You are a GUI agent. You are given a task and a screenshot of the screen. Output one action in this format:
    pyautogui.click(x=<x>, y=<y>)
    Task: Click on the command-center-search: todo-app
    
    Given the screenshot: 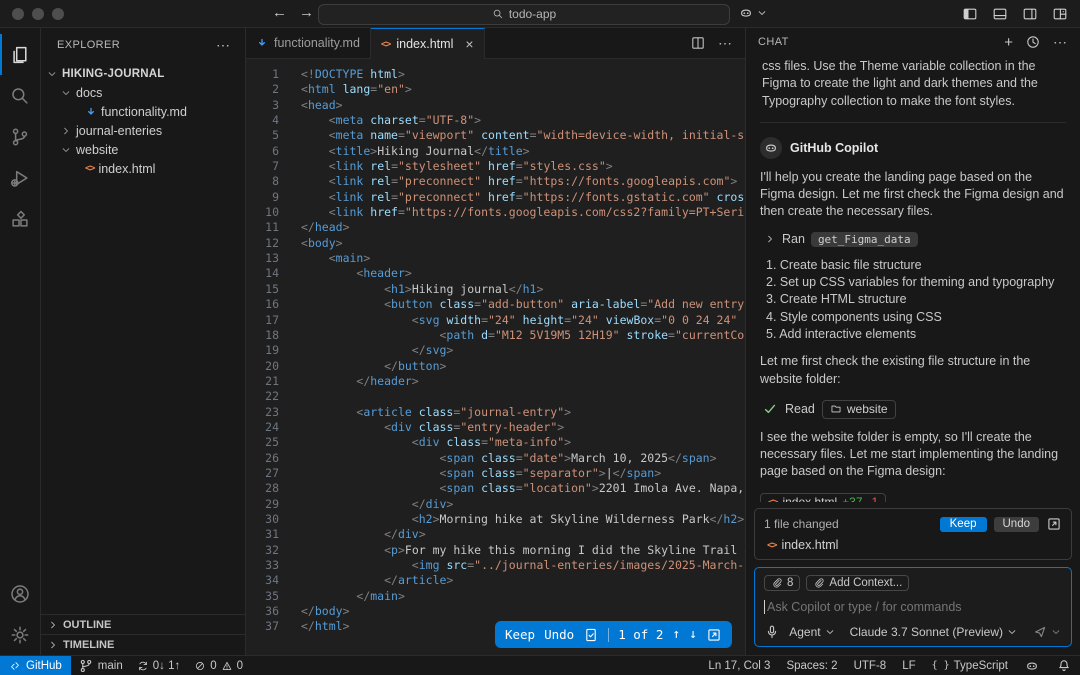 What is the action you would take?
    pyautogui.click(x=524, y=14)
    